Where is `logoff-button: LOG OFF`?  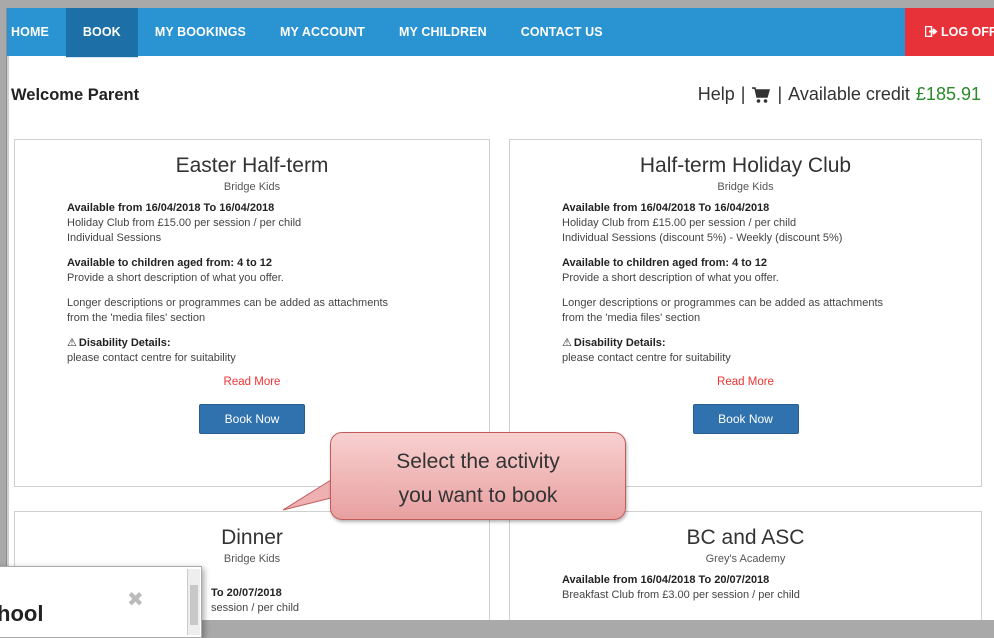
logoff-button: LOG OFF is located at coordinates (949, 32).